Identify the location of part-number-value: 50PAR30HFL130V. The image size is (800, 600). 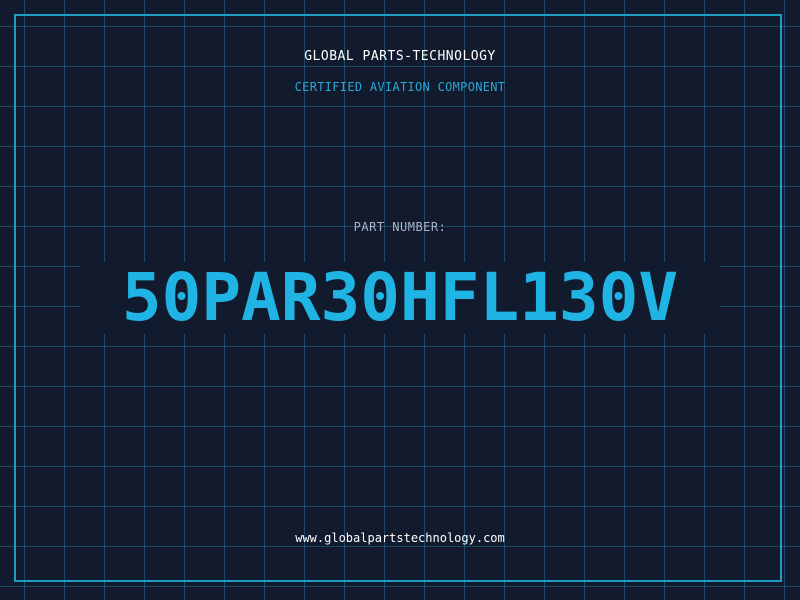
(400, 297).